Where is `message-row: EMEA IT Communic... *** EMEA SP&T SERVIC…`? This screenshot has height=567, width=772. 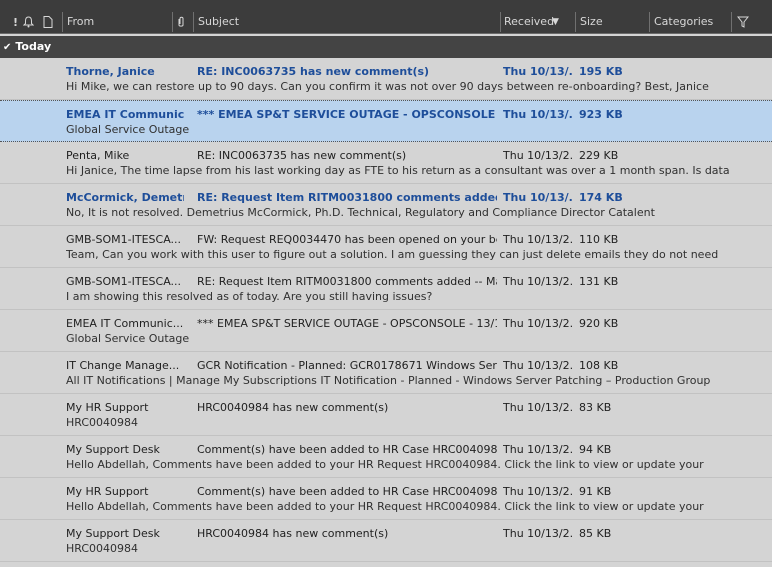
message-row: EMEA IT Communic... *** EMEA SP&T SERVIC… is located at coordinates (386, 331).